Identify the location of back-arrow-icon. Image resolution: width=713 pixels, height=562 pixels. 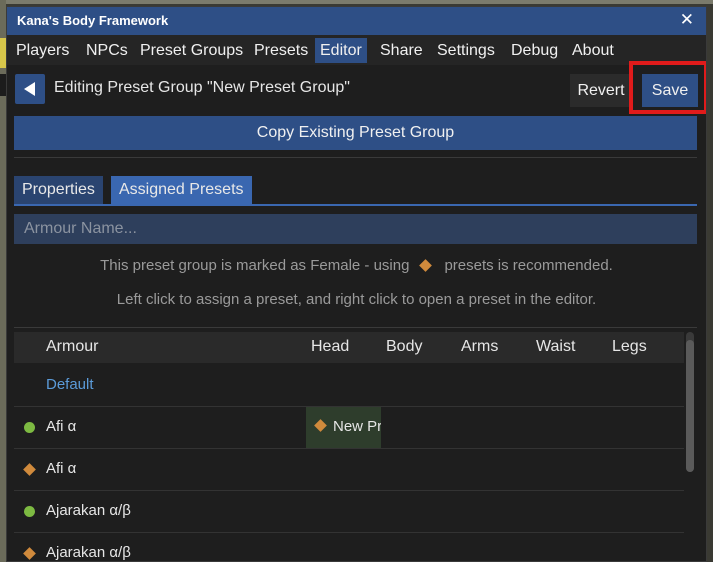
(29, 89).